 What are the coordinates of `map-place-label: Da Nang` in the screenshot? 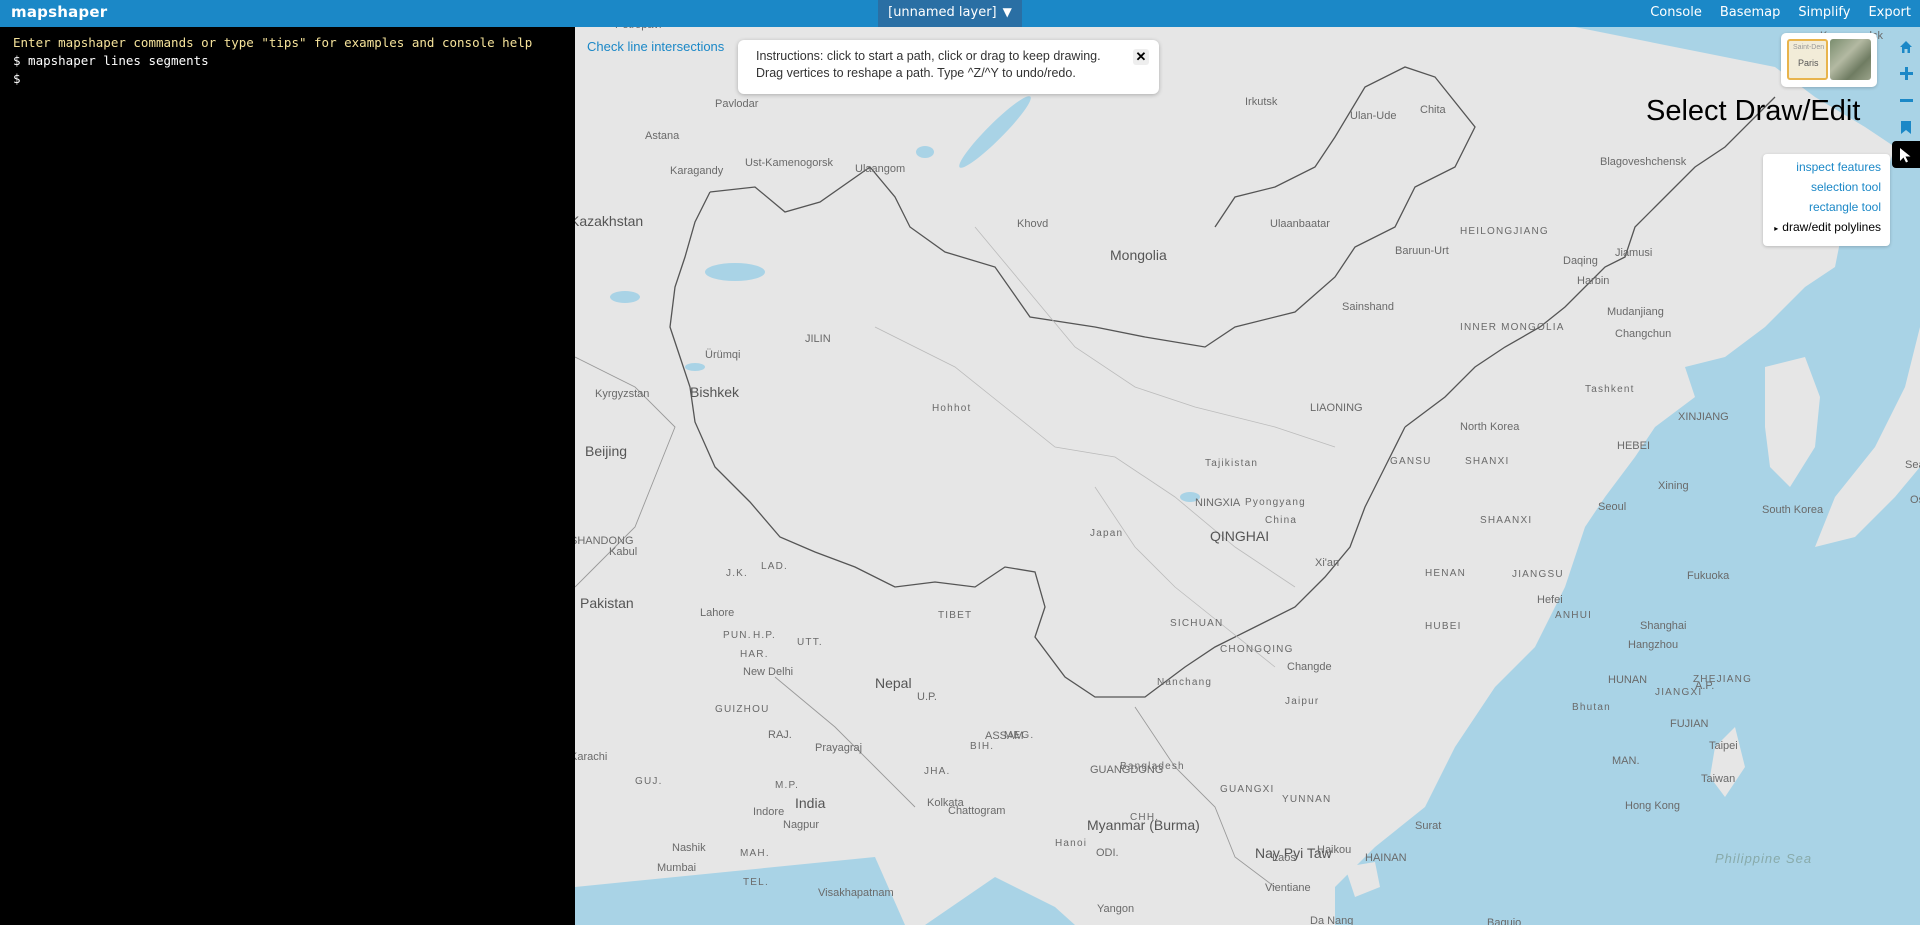 It's located at (1332, 920).